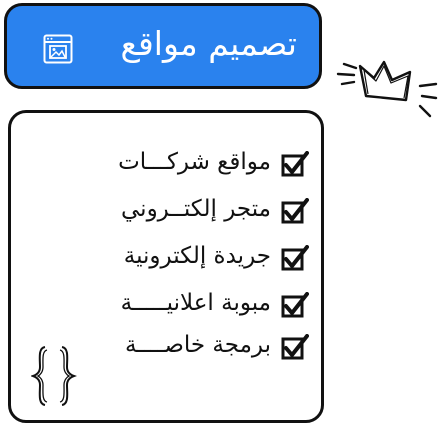 The width and height of the screenshot is (447, 429). Describe the element at coordinates (195, 303) in the screenshot. I see `list-item-label: مبوبة اعلانيـــــة` at that location.